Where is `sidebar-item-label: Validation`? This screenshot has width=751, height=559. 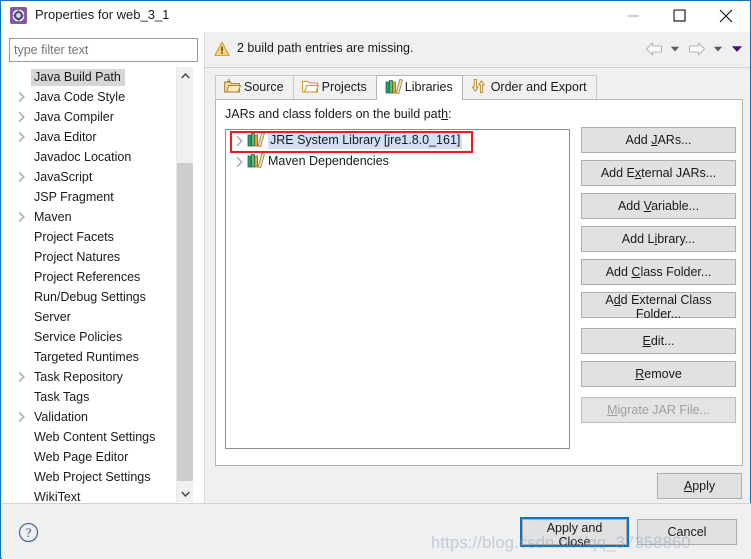
sidebar-item-label: Validation is located at coordinates (61, 417).